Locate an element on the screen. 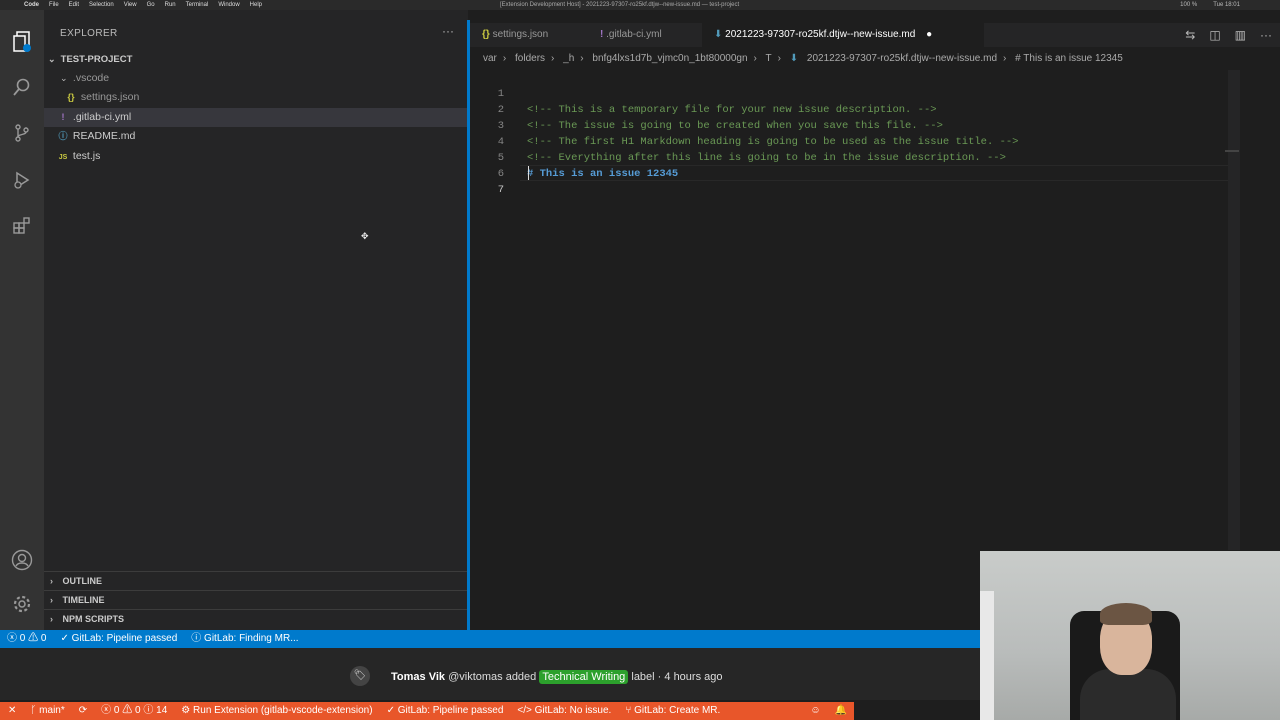 This screenshot has width=1280, height=720. menu-edit: Edit is located at coordinates (74, 5).